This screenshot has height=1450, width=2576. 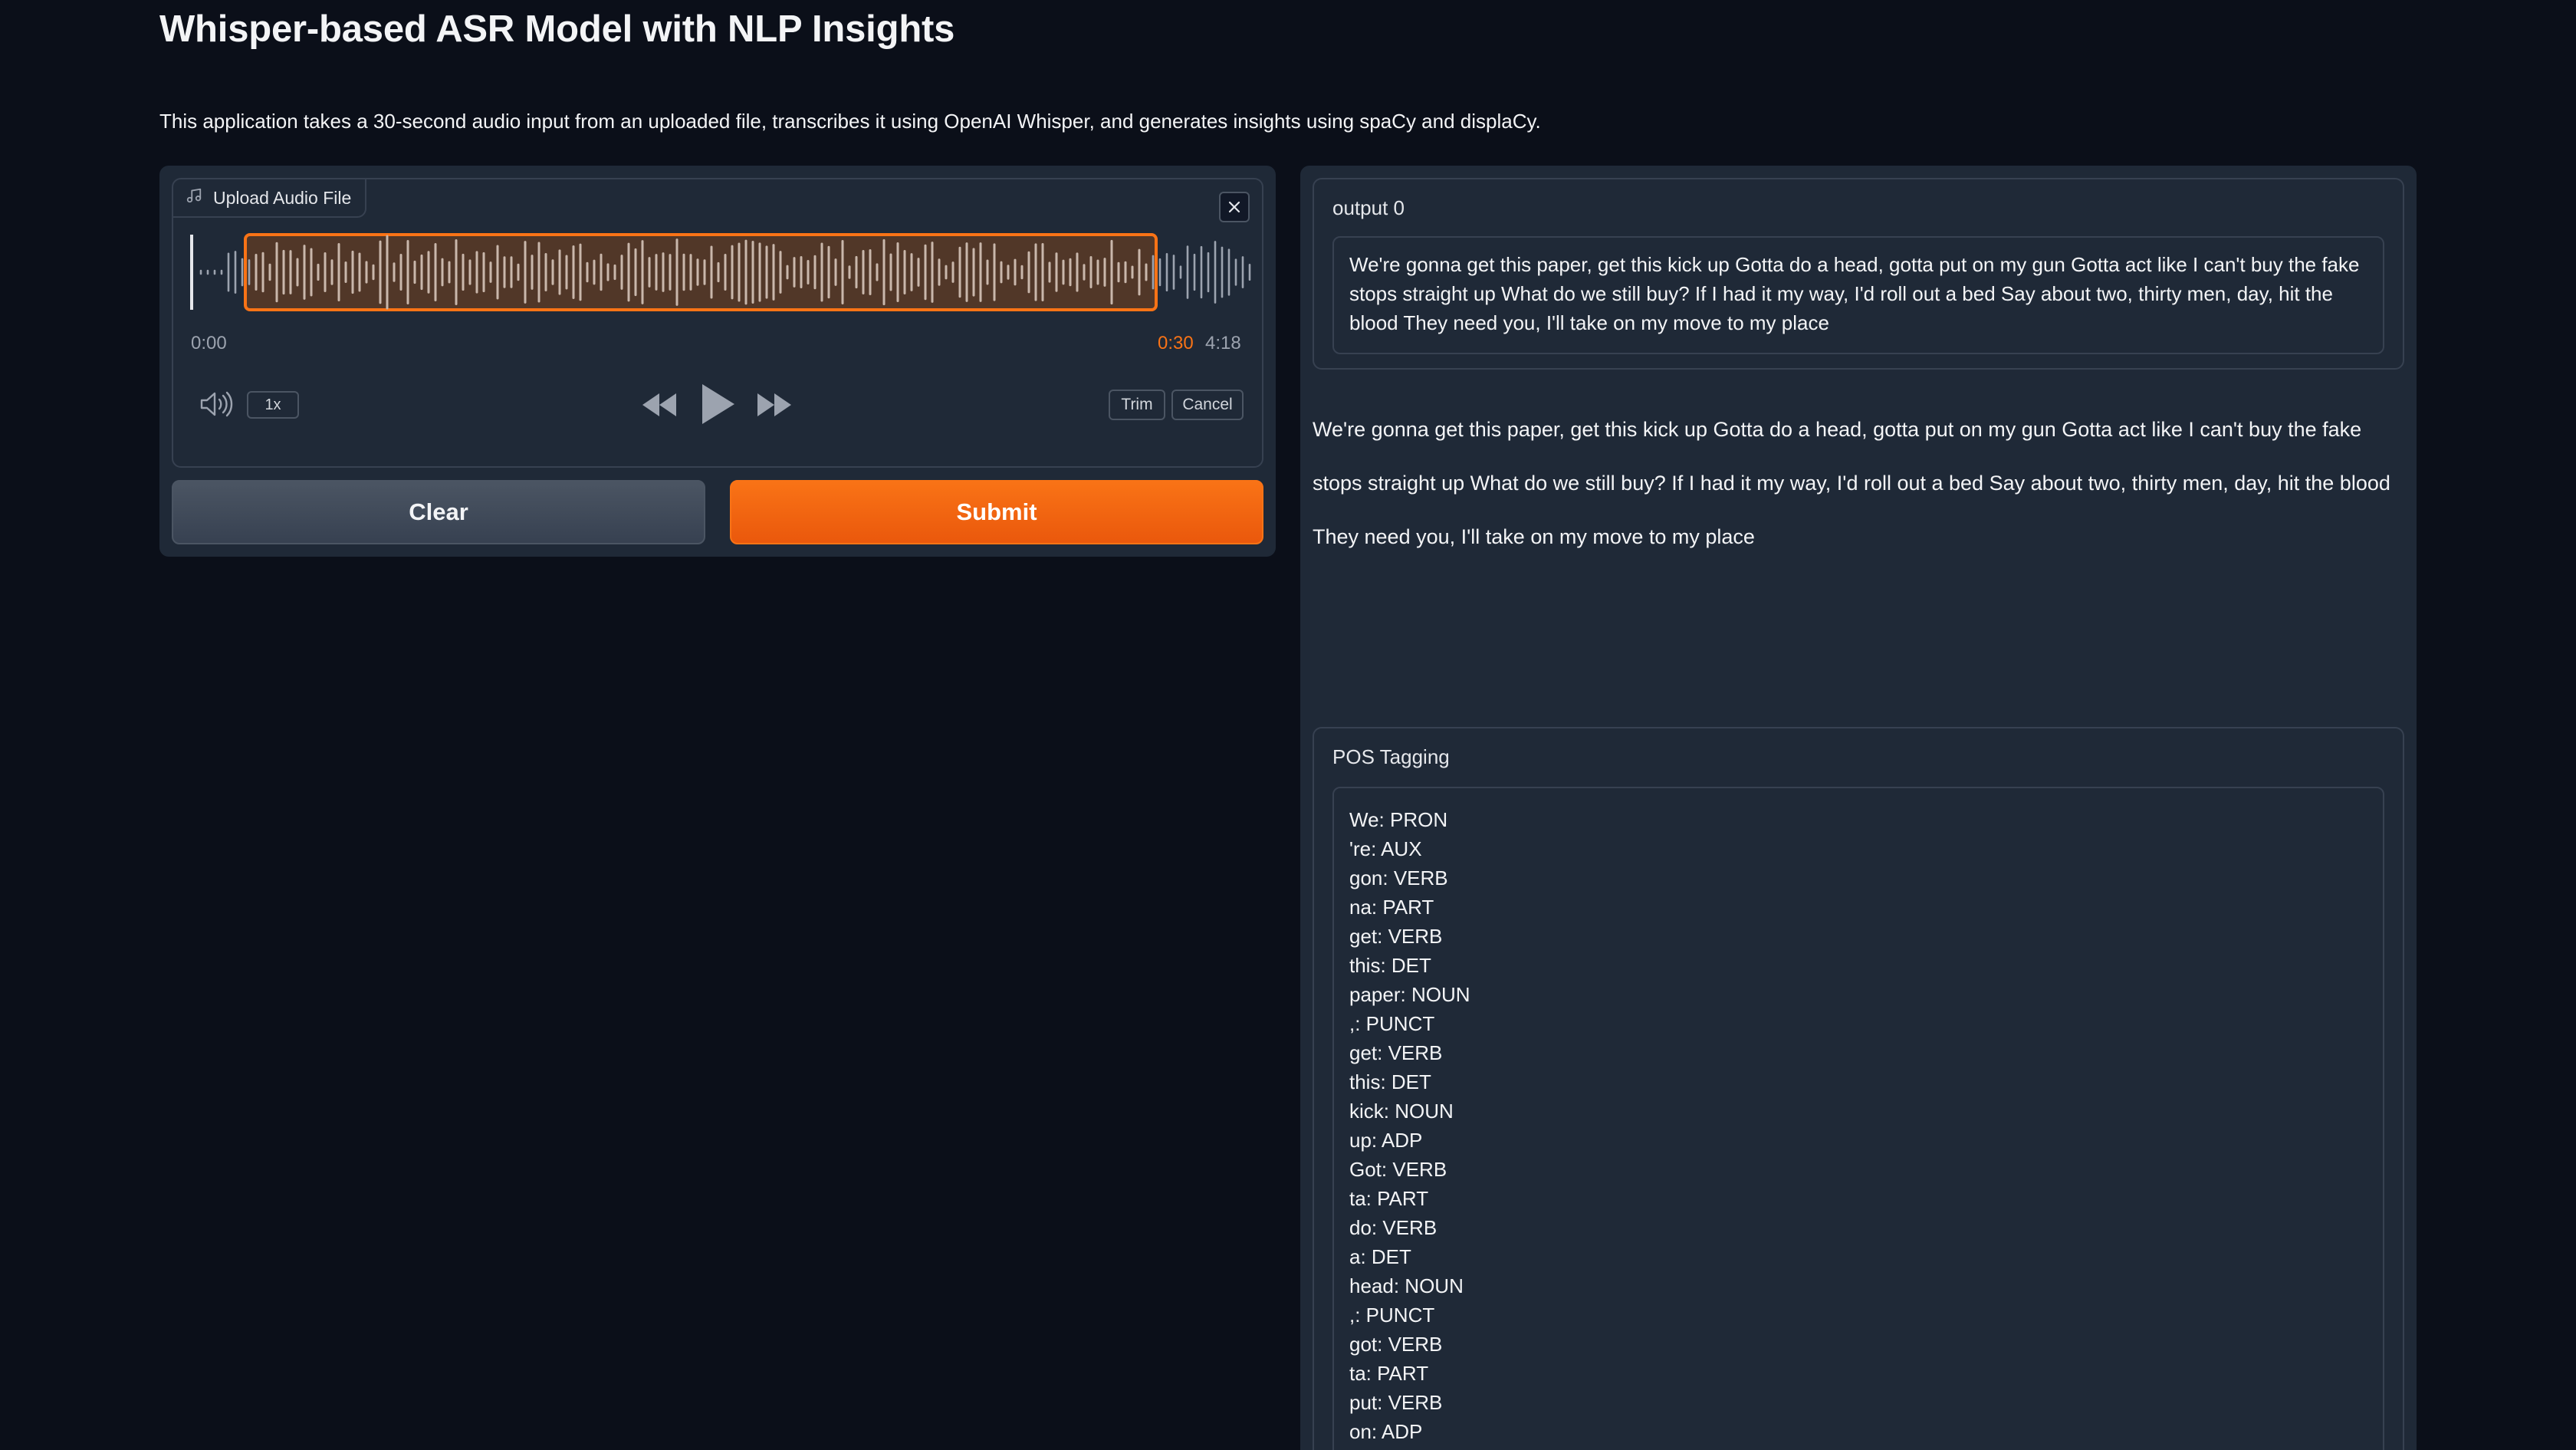 I want to click on time-start: 0:00, so click(x=209, y=343).